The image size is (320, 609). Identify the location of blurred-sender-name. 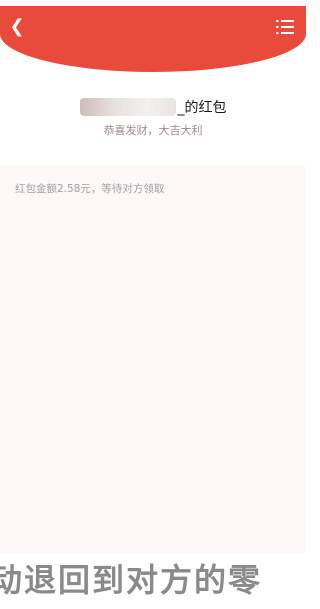
(127, 107).